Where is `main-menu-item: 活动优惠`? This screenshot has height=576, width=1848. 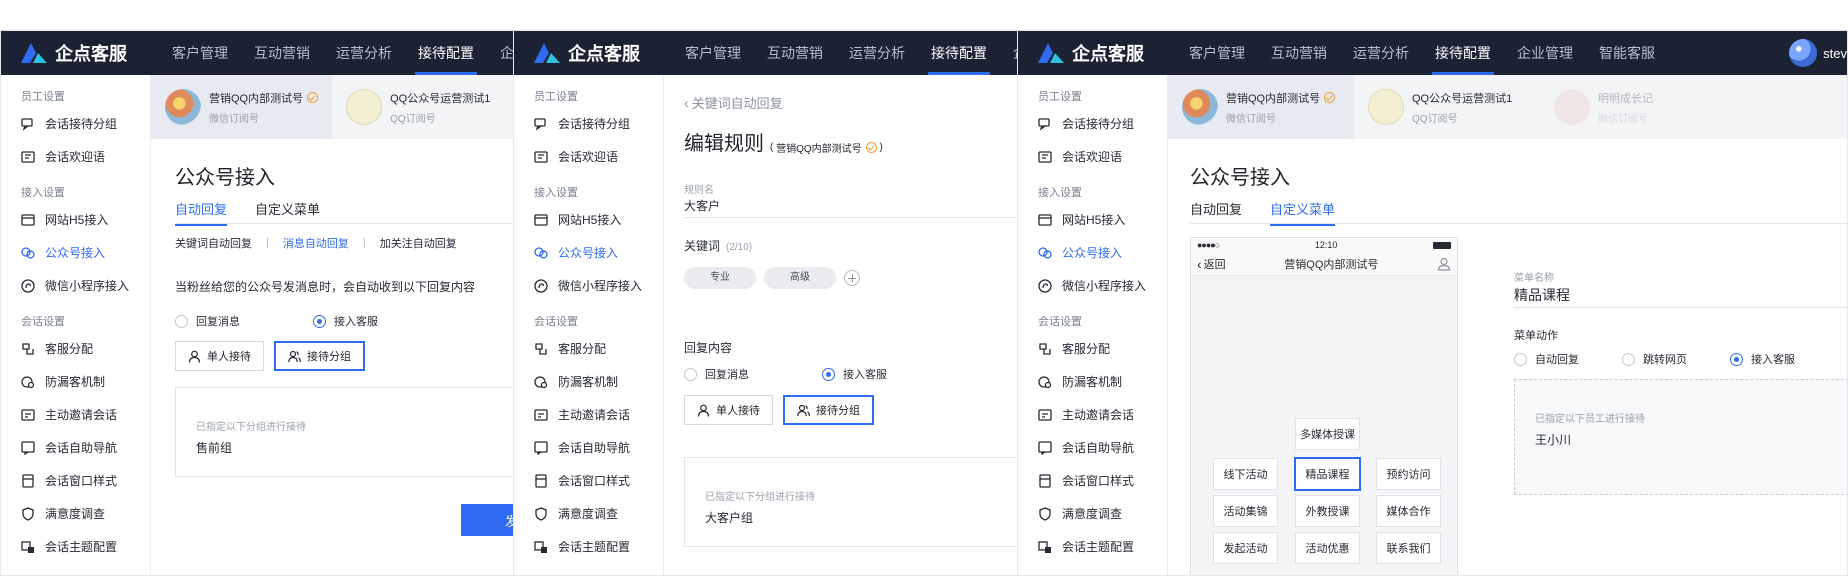
main-menu-item: 活动优惠 is located at coordinates (1327, 548).